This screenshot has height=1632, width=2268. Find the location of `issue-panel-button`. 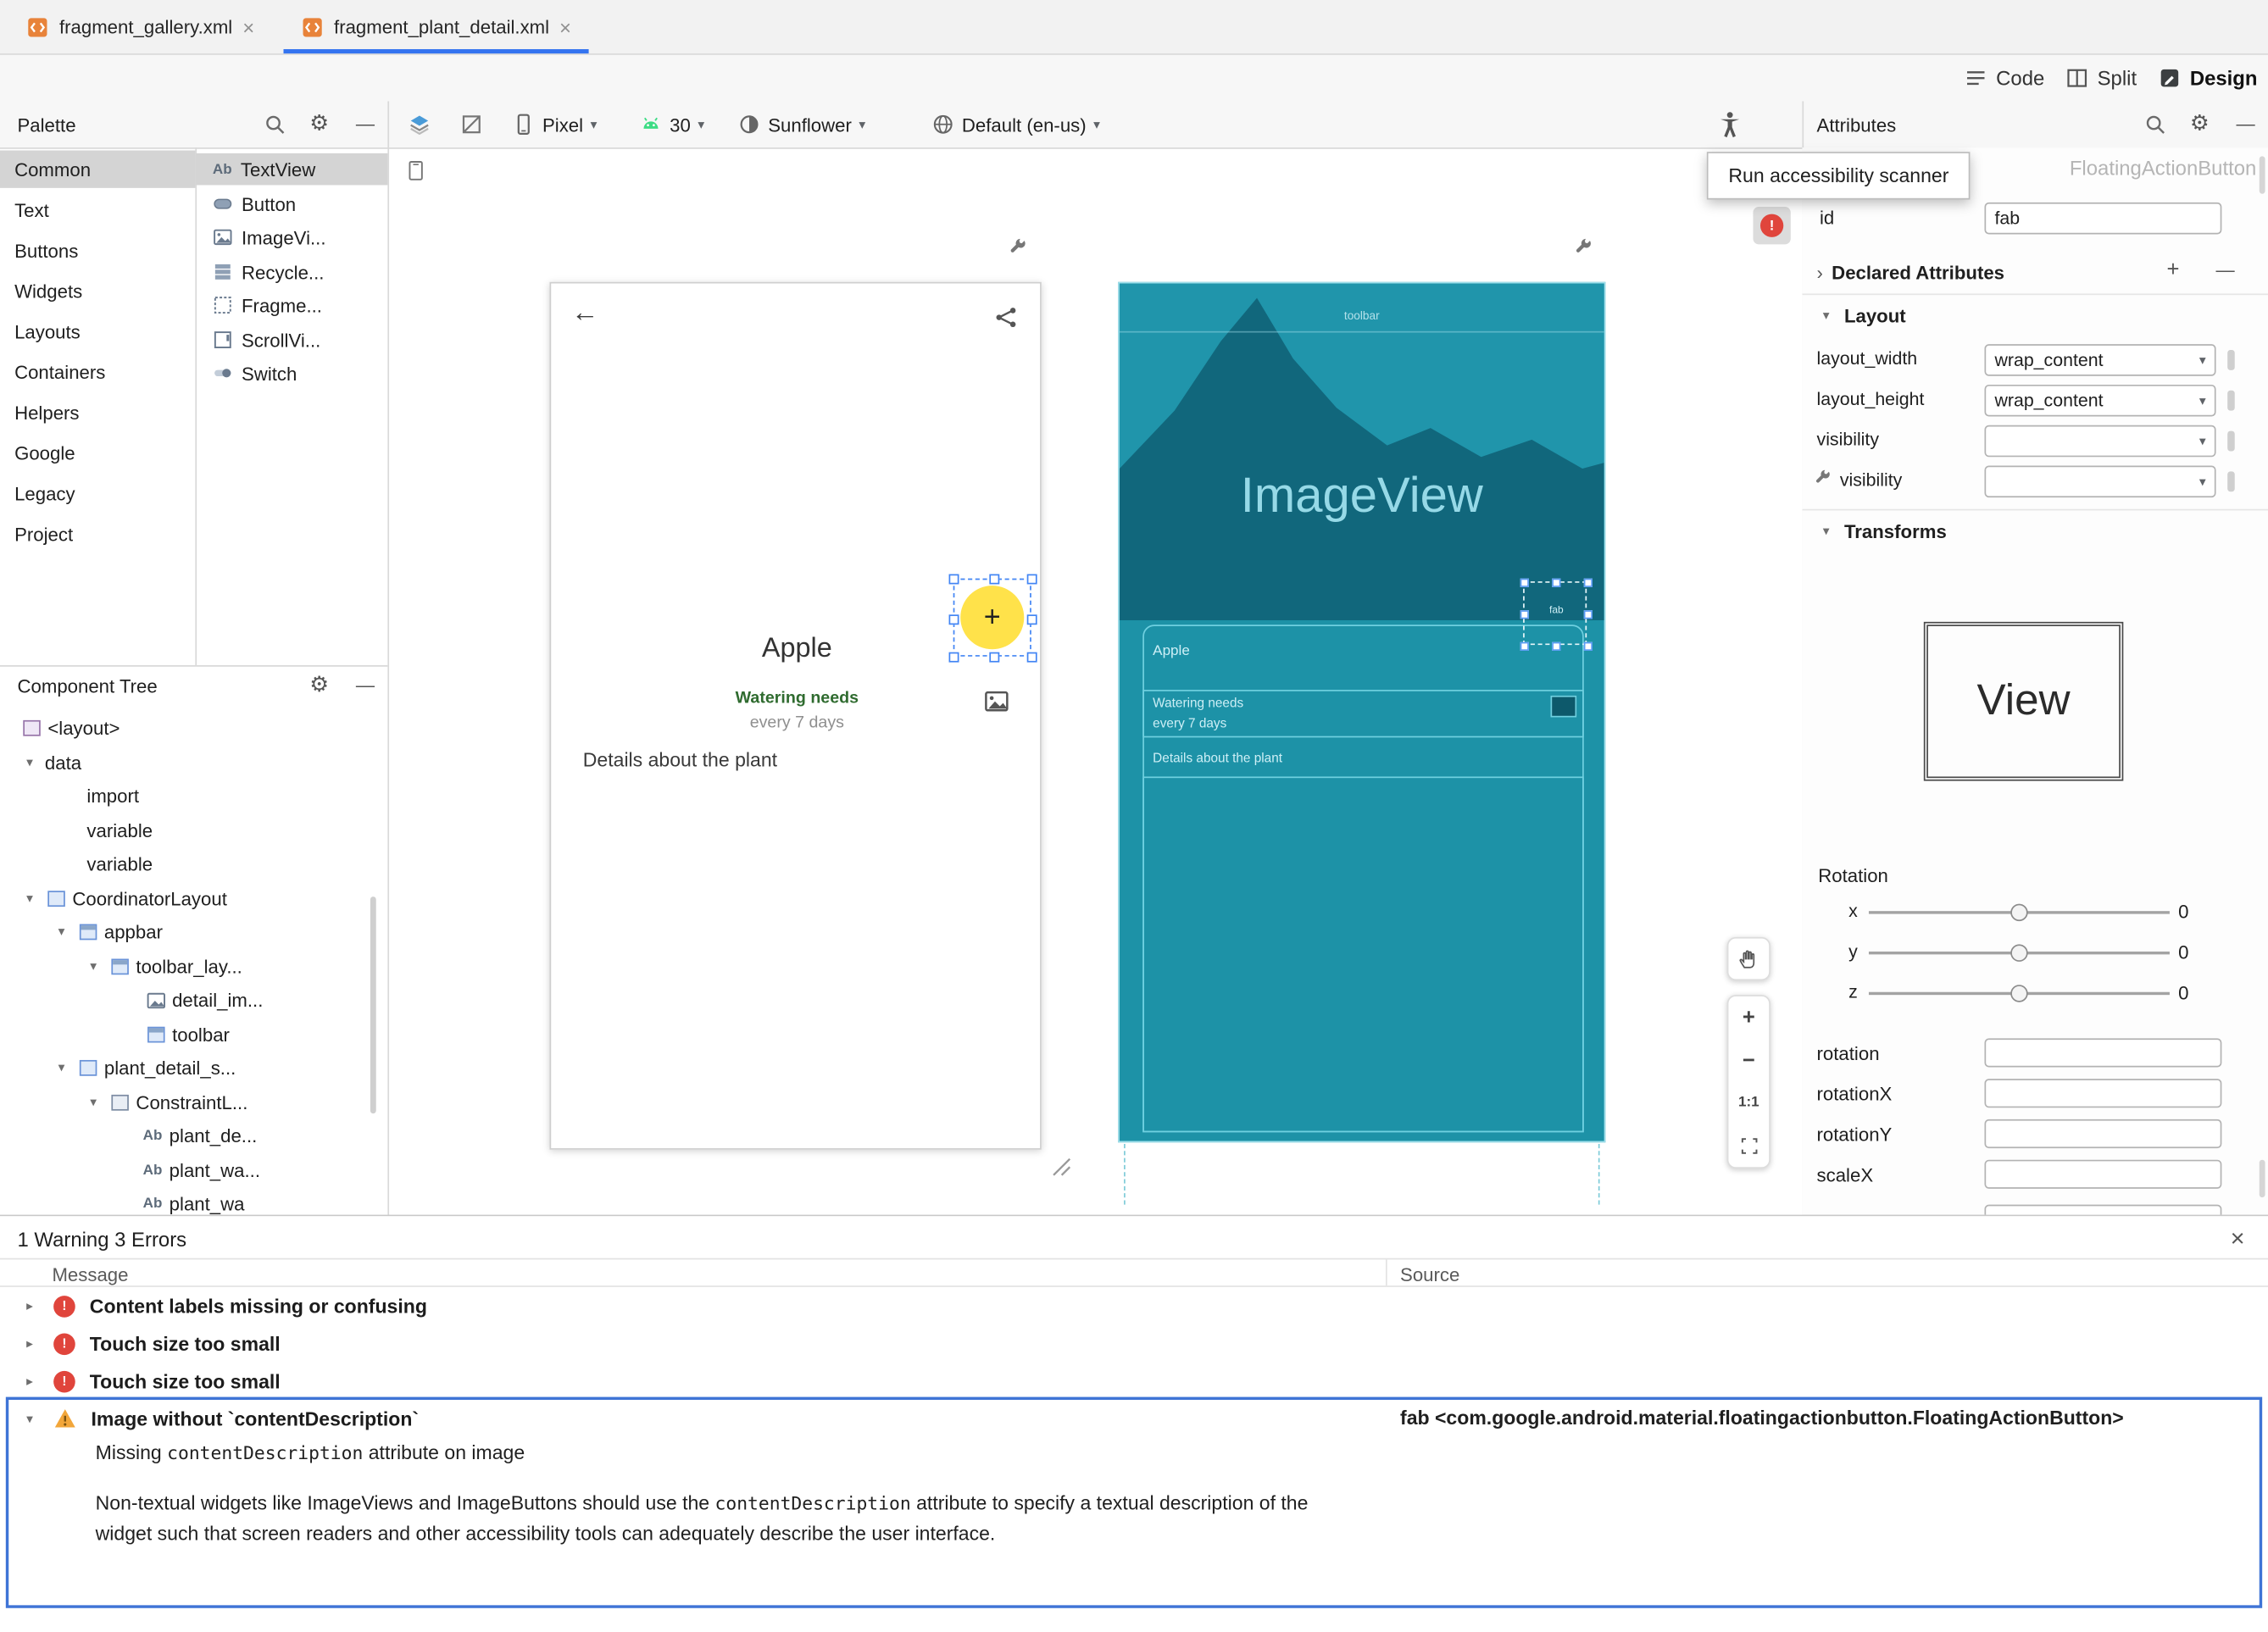

issue-panel-button is located at coordinates (1772, 226).